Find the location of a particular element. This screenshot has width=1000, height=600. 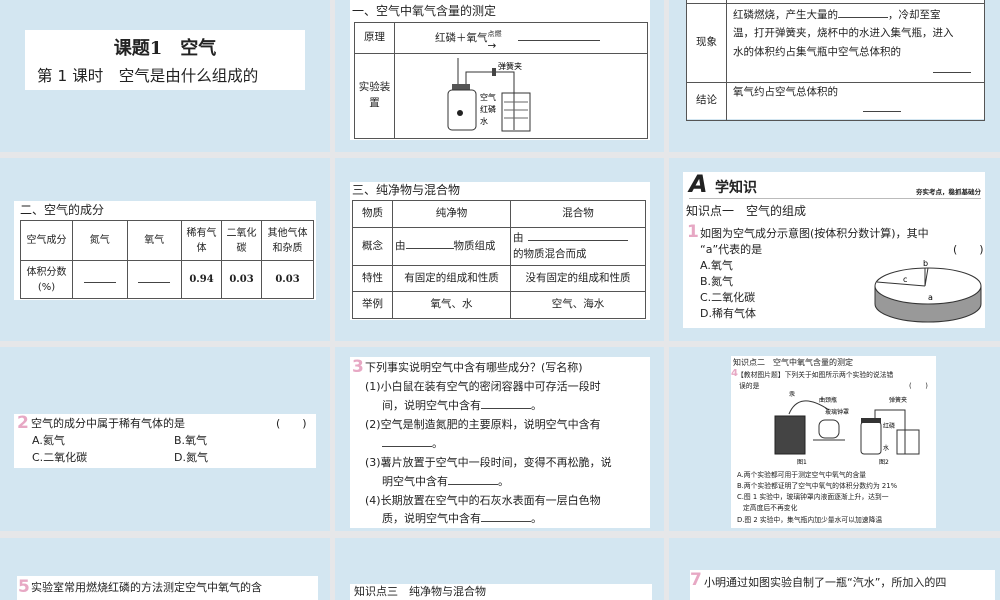

question-number: 3 is located at coordinates (358, 367).